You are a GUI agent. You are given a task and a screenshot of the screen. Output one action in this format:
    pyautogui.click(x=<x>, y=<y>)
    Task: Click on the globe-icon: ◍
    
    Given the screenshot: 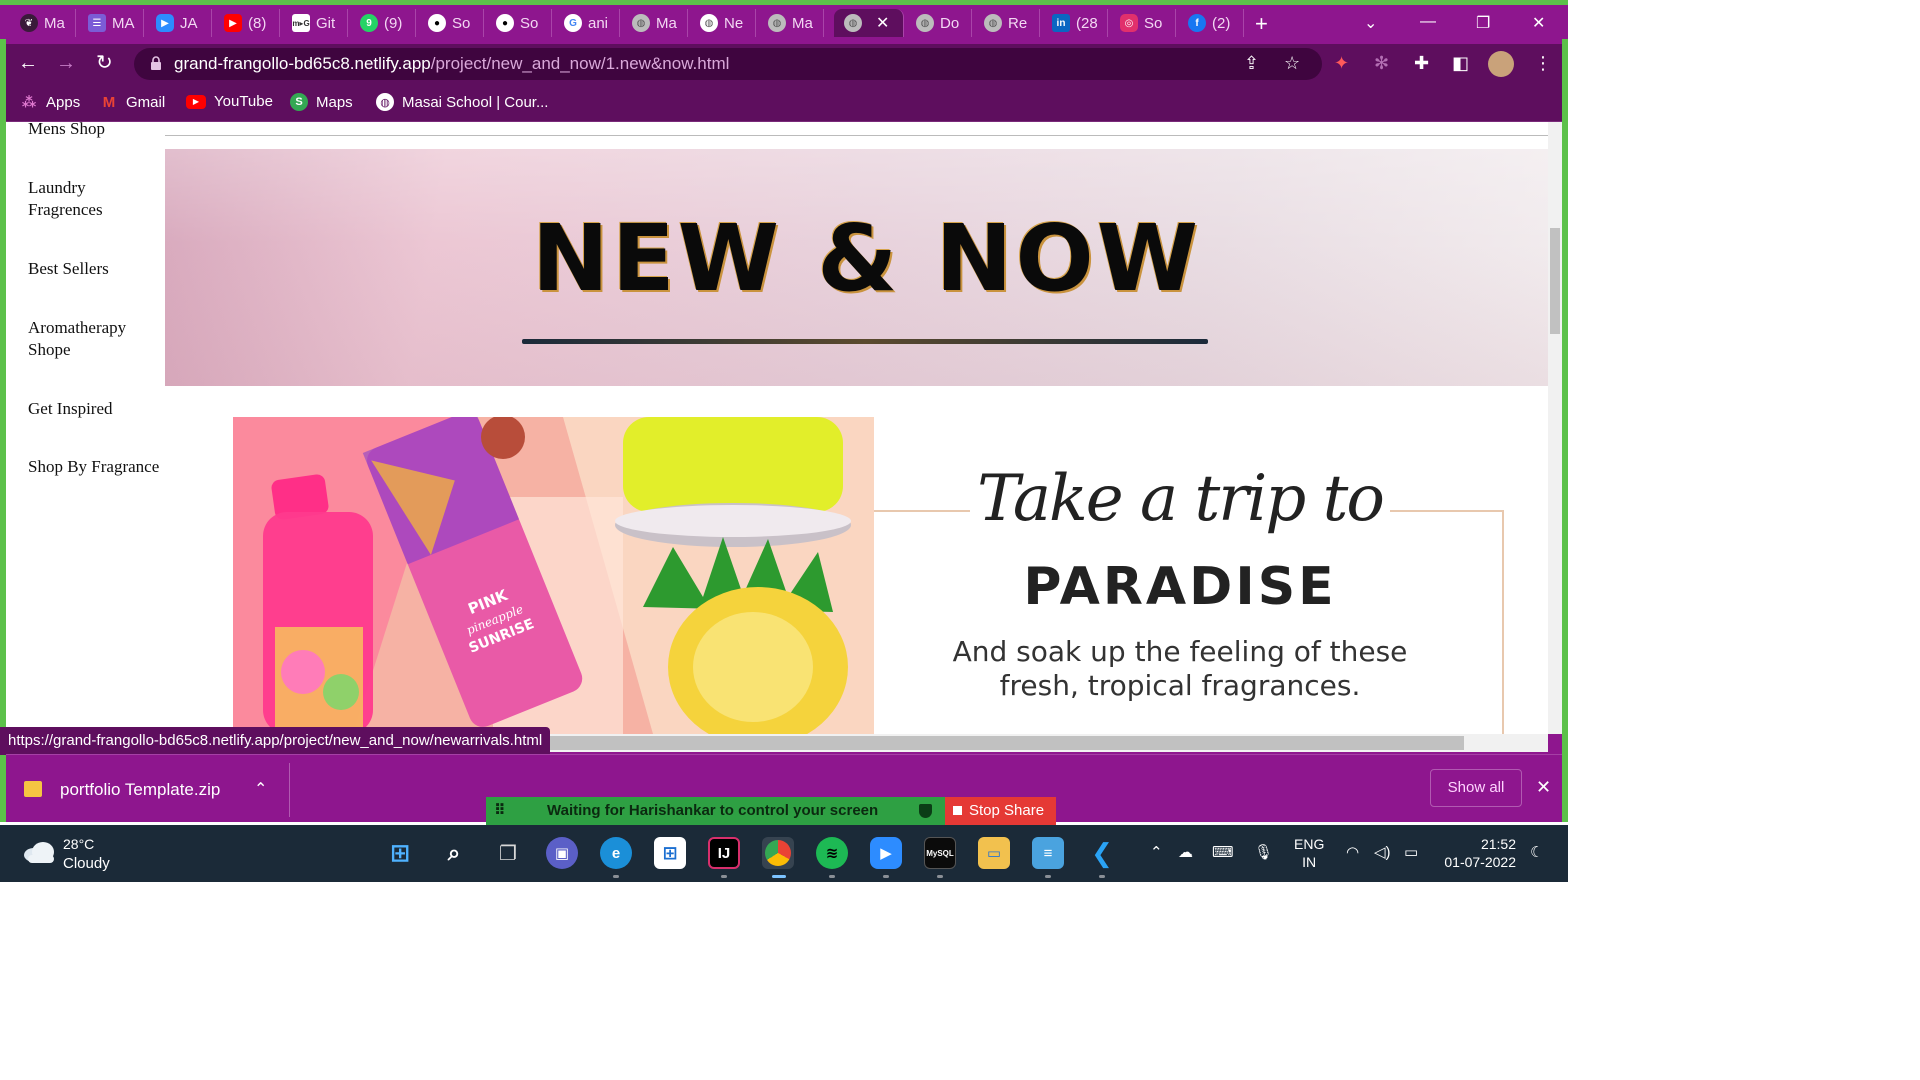 What is the action you would take?
    pyautogui.click(x=709, y=23)
    